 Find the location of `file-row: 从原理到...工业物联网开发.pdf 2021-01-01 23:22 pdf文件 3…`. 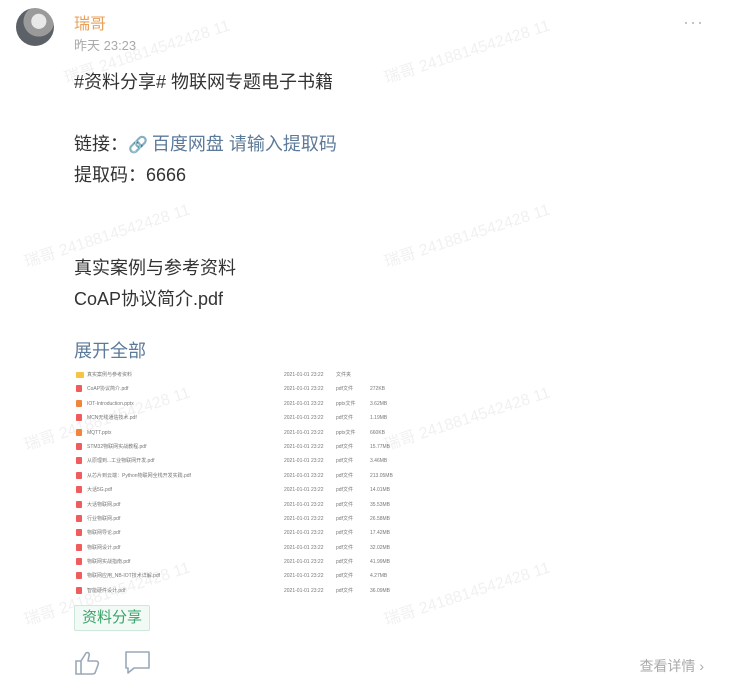

file-row: 从原理到...工业物联网开发.pdf 2021-01-01 23:22 pdf文件 3… is located at coordinates (304, 461).